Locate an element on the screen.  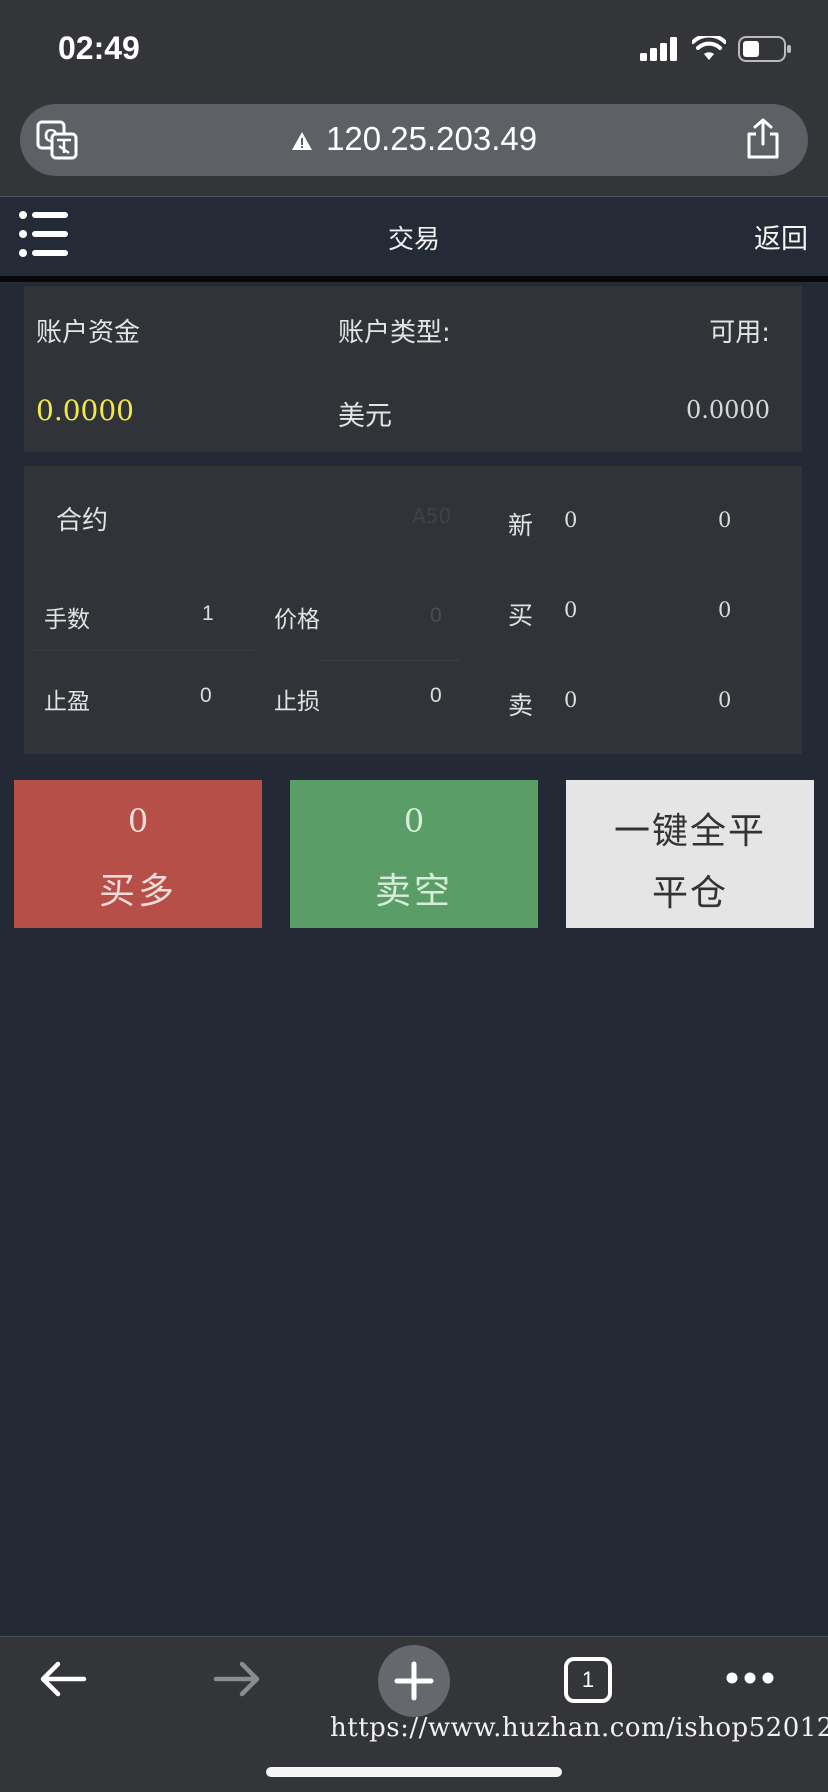
new-tab-button is located at coordinates (414, 1681).